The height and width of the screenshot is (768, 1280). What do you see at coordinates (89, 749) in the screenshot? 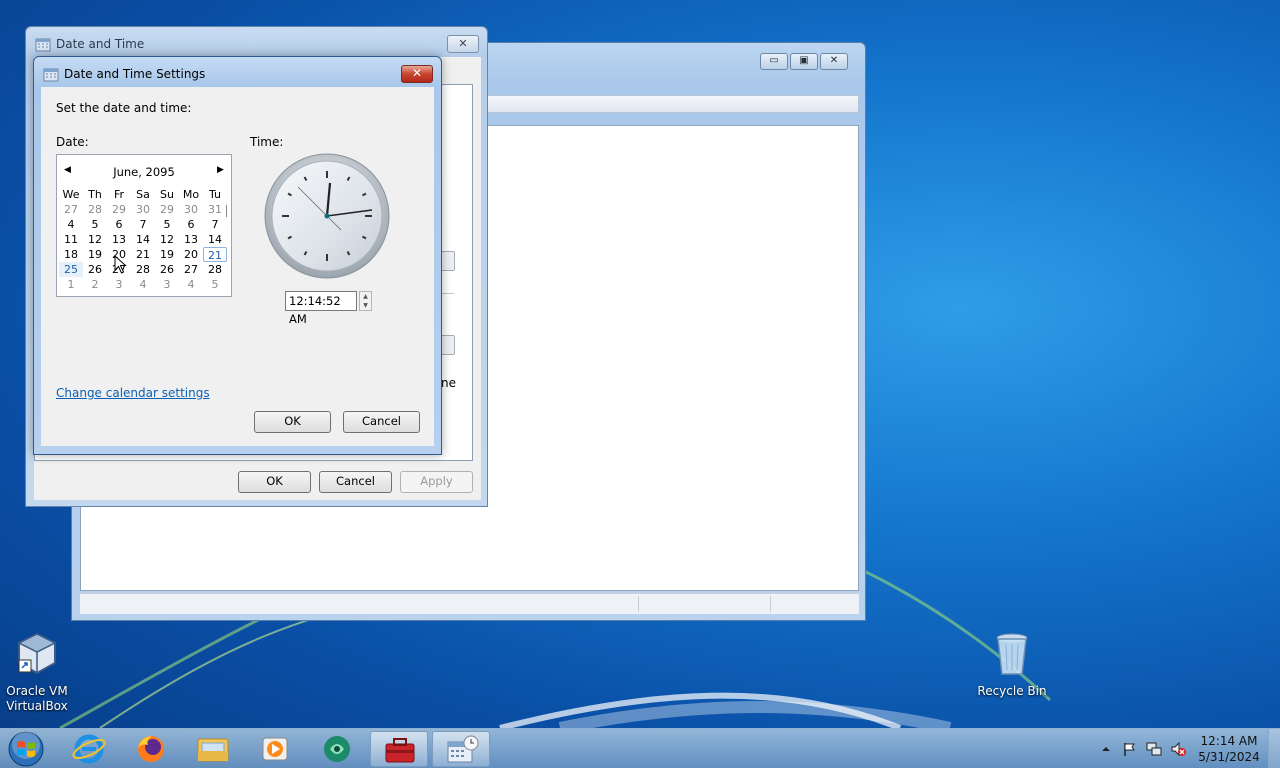
I see `taskbar-internet-explorer` at bounding box center [89, 749].